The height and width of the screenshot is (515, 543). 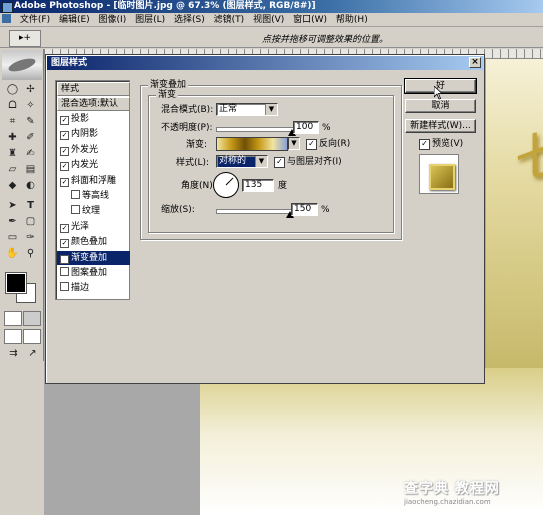 What do you see at coordinates (30, 138) in the screenshot?
I see `brush-tool-icon: ✐` at bounding box center [30, 138].